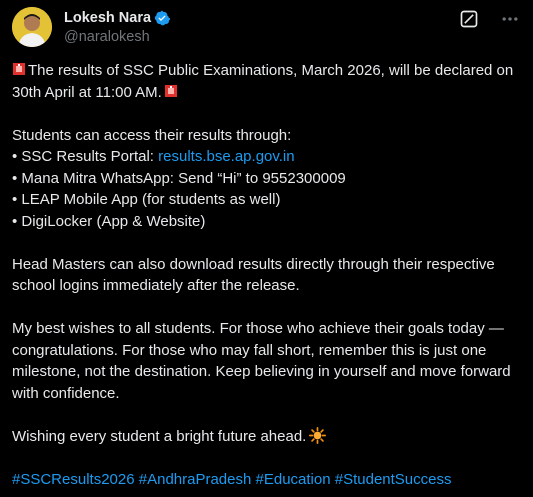 This screenshot has width=533, height=497. What do you see at coordinates (293, 479) in the screenshot?
I see `hashtag-education: #Education` at bounding box center [293, 479].